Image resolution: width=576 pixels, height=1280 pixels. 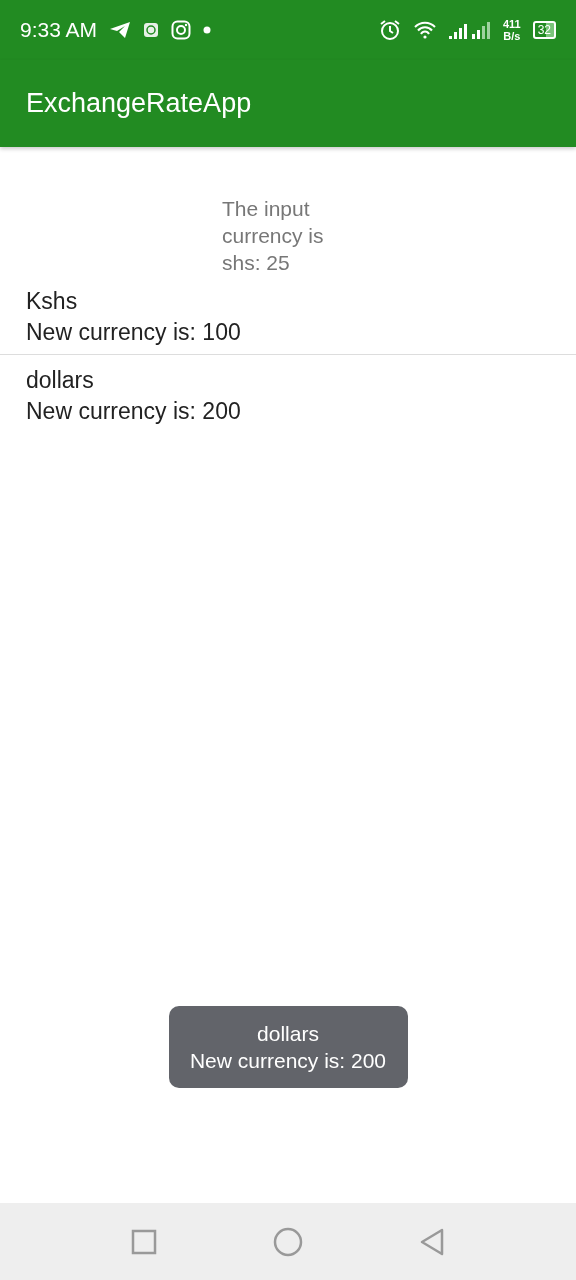 I want to click on conversion-result: New currency is: 200, so click(x=133, y=411).